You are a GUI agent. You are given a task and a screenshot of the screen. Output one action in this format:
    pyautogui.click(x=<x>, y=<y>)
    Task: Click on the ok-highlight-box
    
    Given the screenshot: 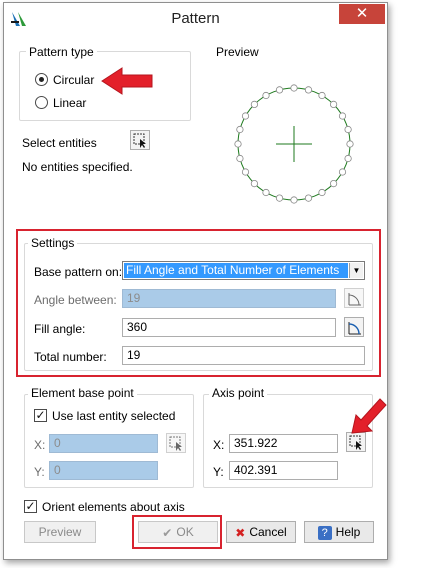 What is the action you would take?
    pyautogui.click(x=177, y=532)
    